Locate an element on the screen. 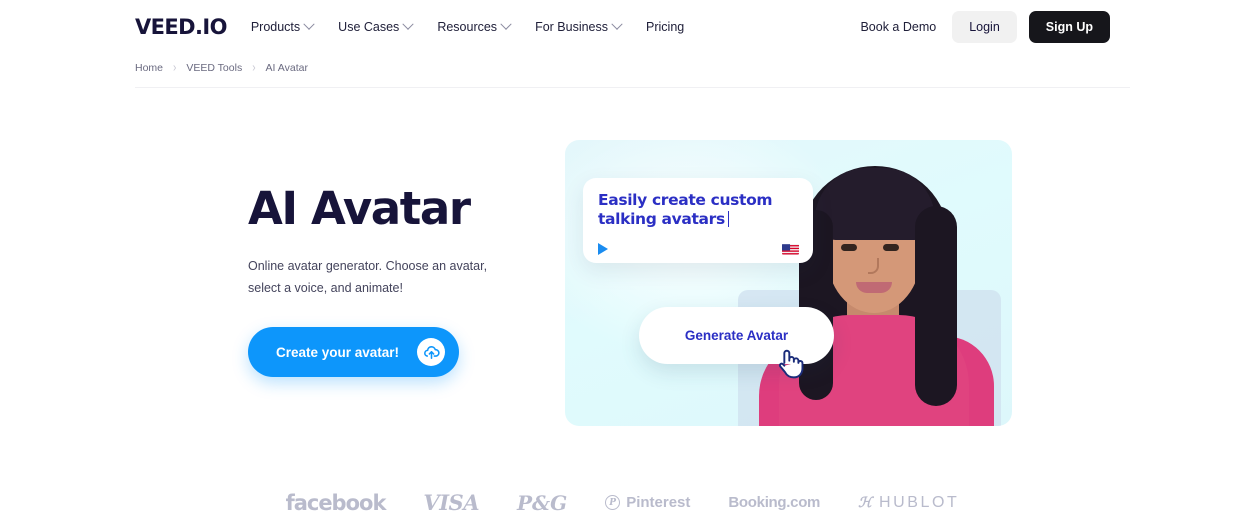  logo-pinterest-label: Pinterest is located at coordinates (658, 502).